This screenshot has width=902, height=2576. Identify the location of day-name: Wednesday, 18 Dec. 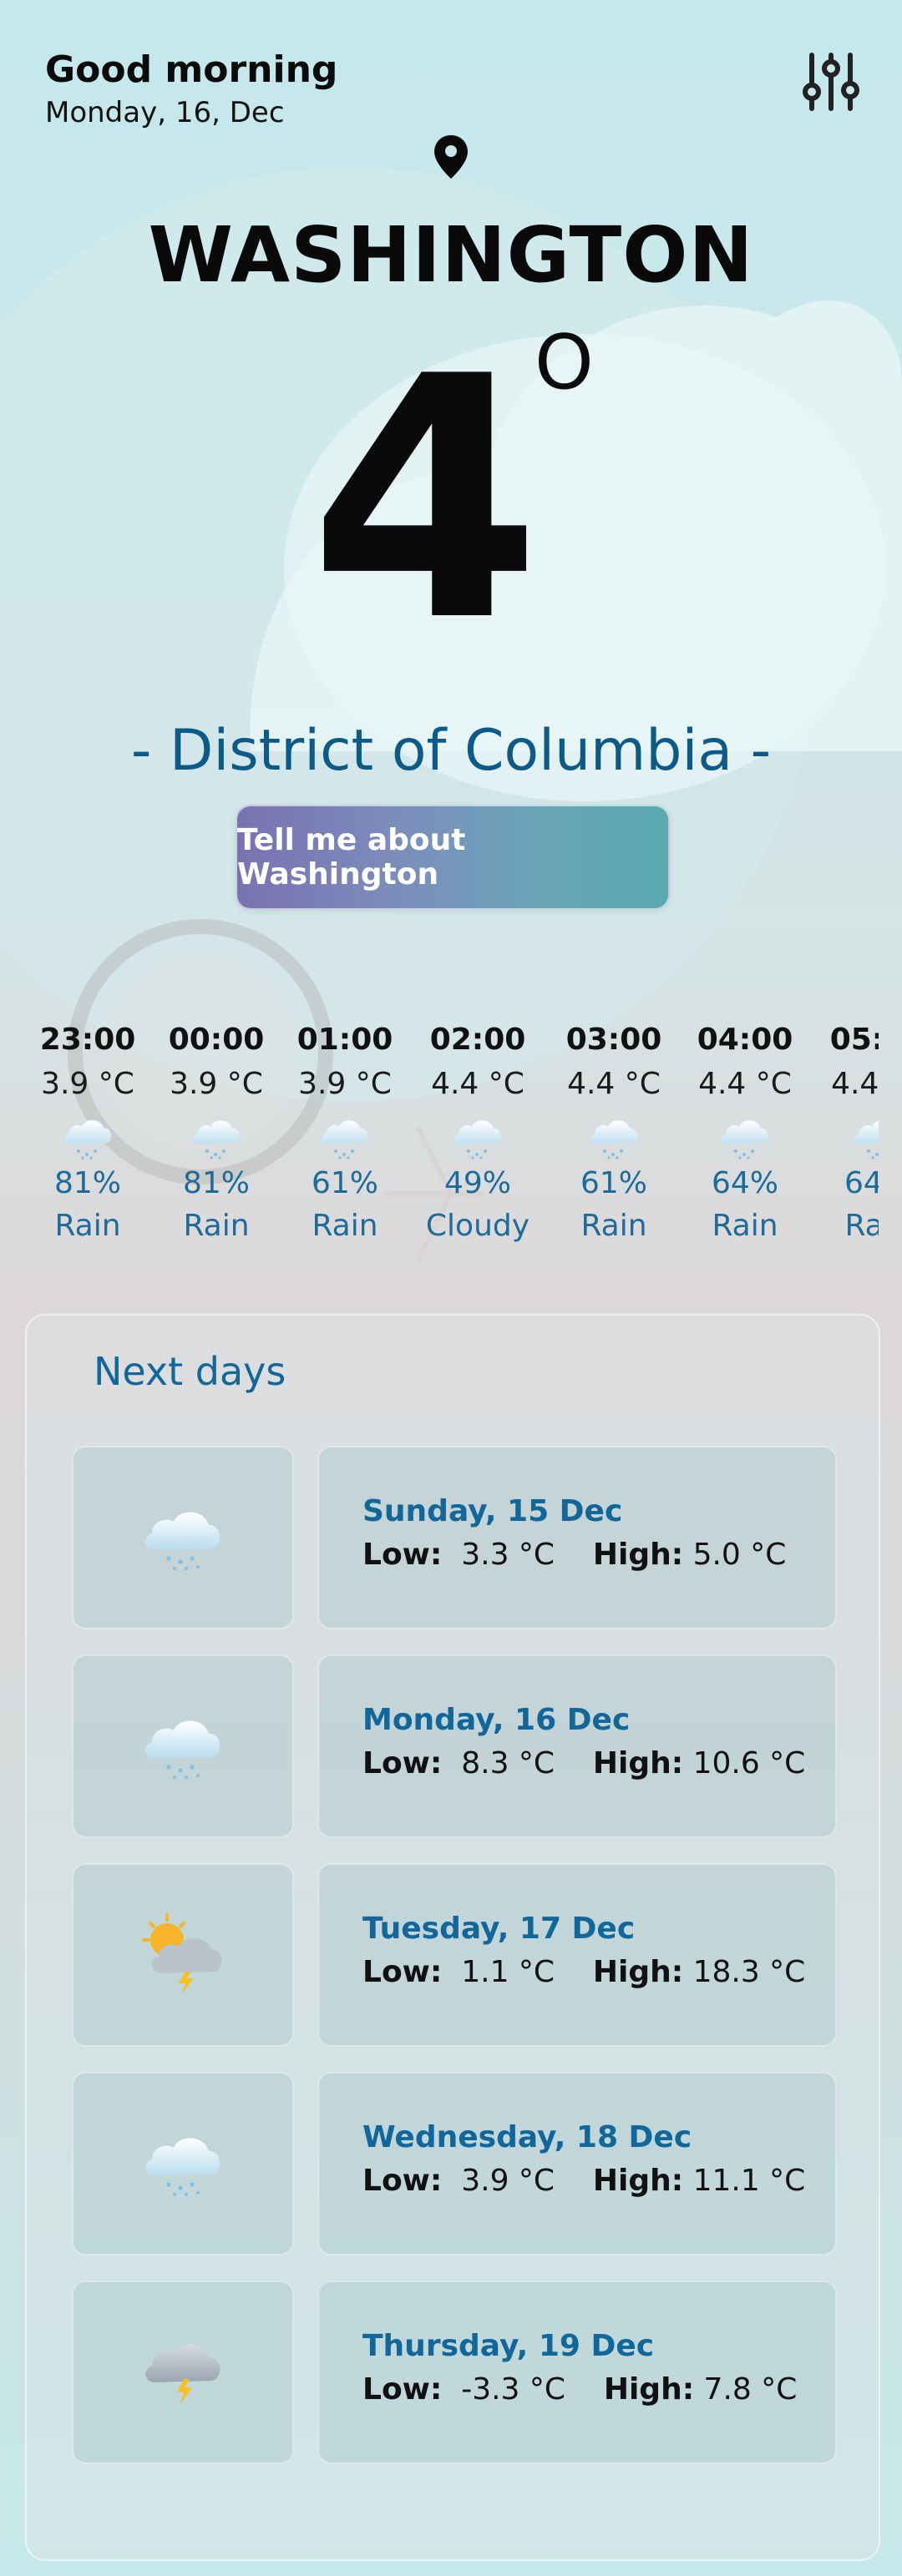
(527, 2137).